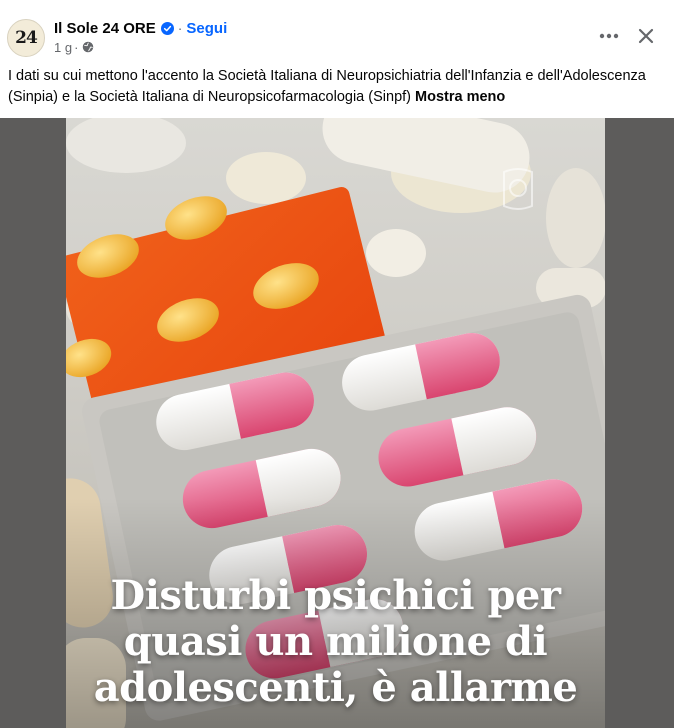 The width and height of the screenshot is (674, 728). Describe the element at coordinates (105, 28) in the screenshot. I see `page-name: Il Sole 24 ORE` at that location.